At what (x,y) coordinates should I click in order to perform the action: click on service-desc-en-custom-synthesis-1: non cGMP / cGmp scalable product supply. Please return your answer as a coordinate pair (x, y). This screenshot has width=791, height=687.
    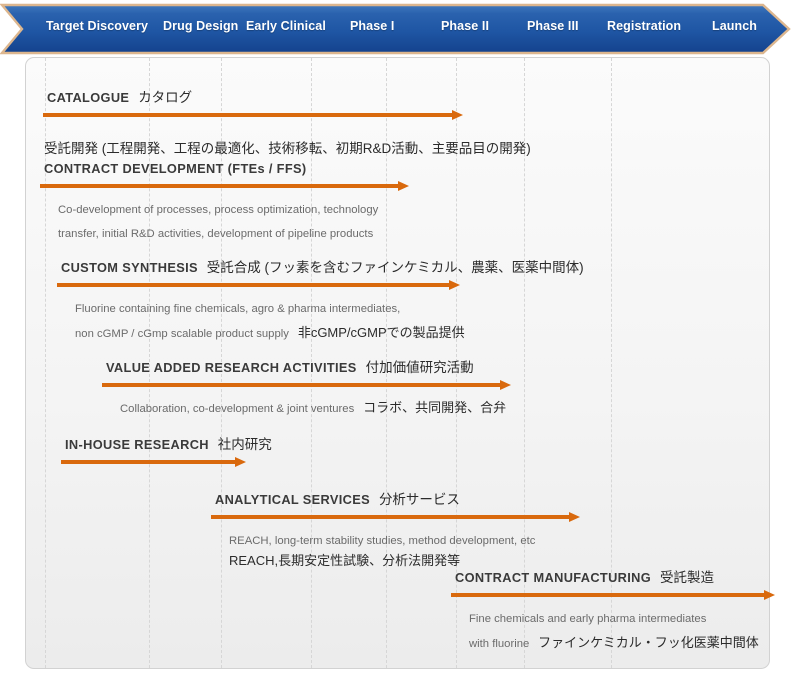
    Looking at the image, I should click on (182, 333).